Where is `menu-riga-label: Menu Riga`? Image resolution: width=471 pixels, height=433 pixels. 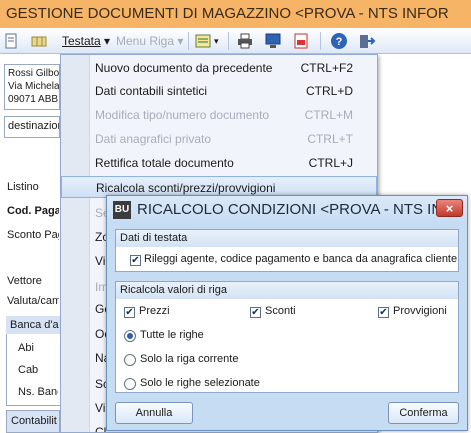
menu-riga-label: Menu Riga is located at coordinates (145, 41).